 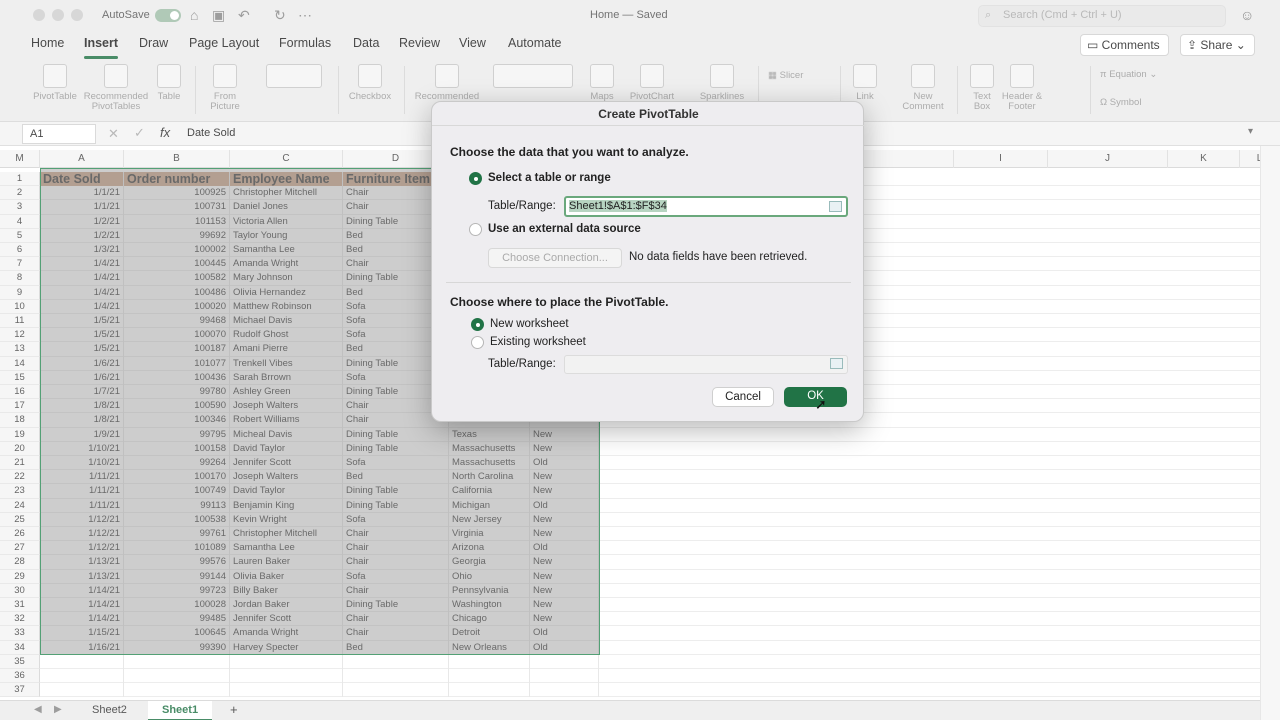 I want to click on next-sheet-icon: ▶, so click(x=58, y=709).